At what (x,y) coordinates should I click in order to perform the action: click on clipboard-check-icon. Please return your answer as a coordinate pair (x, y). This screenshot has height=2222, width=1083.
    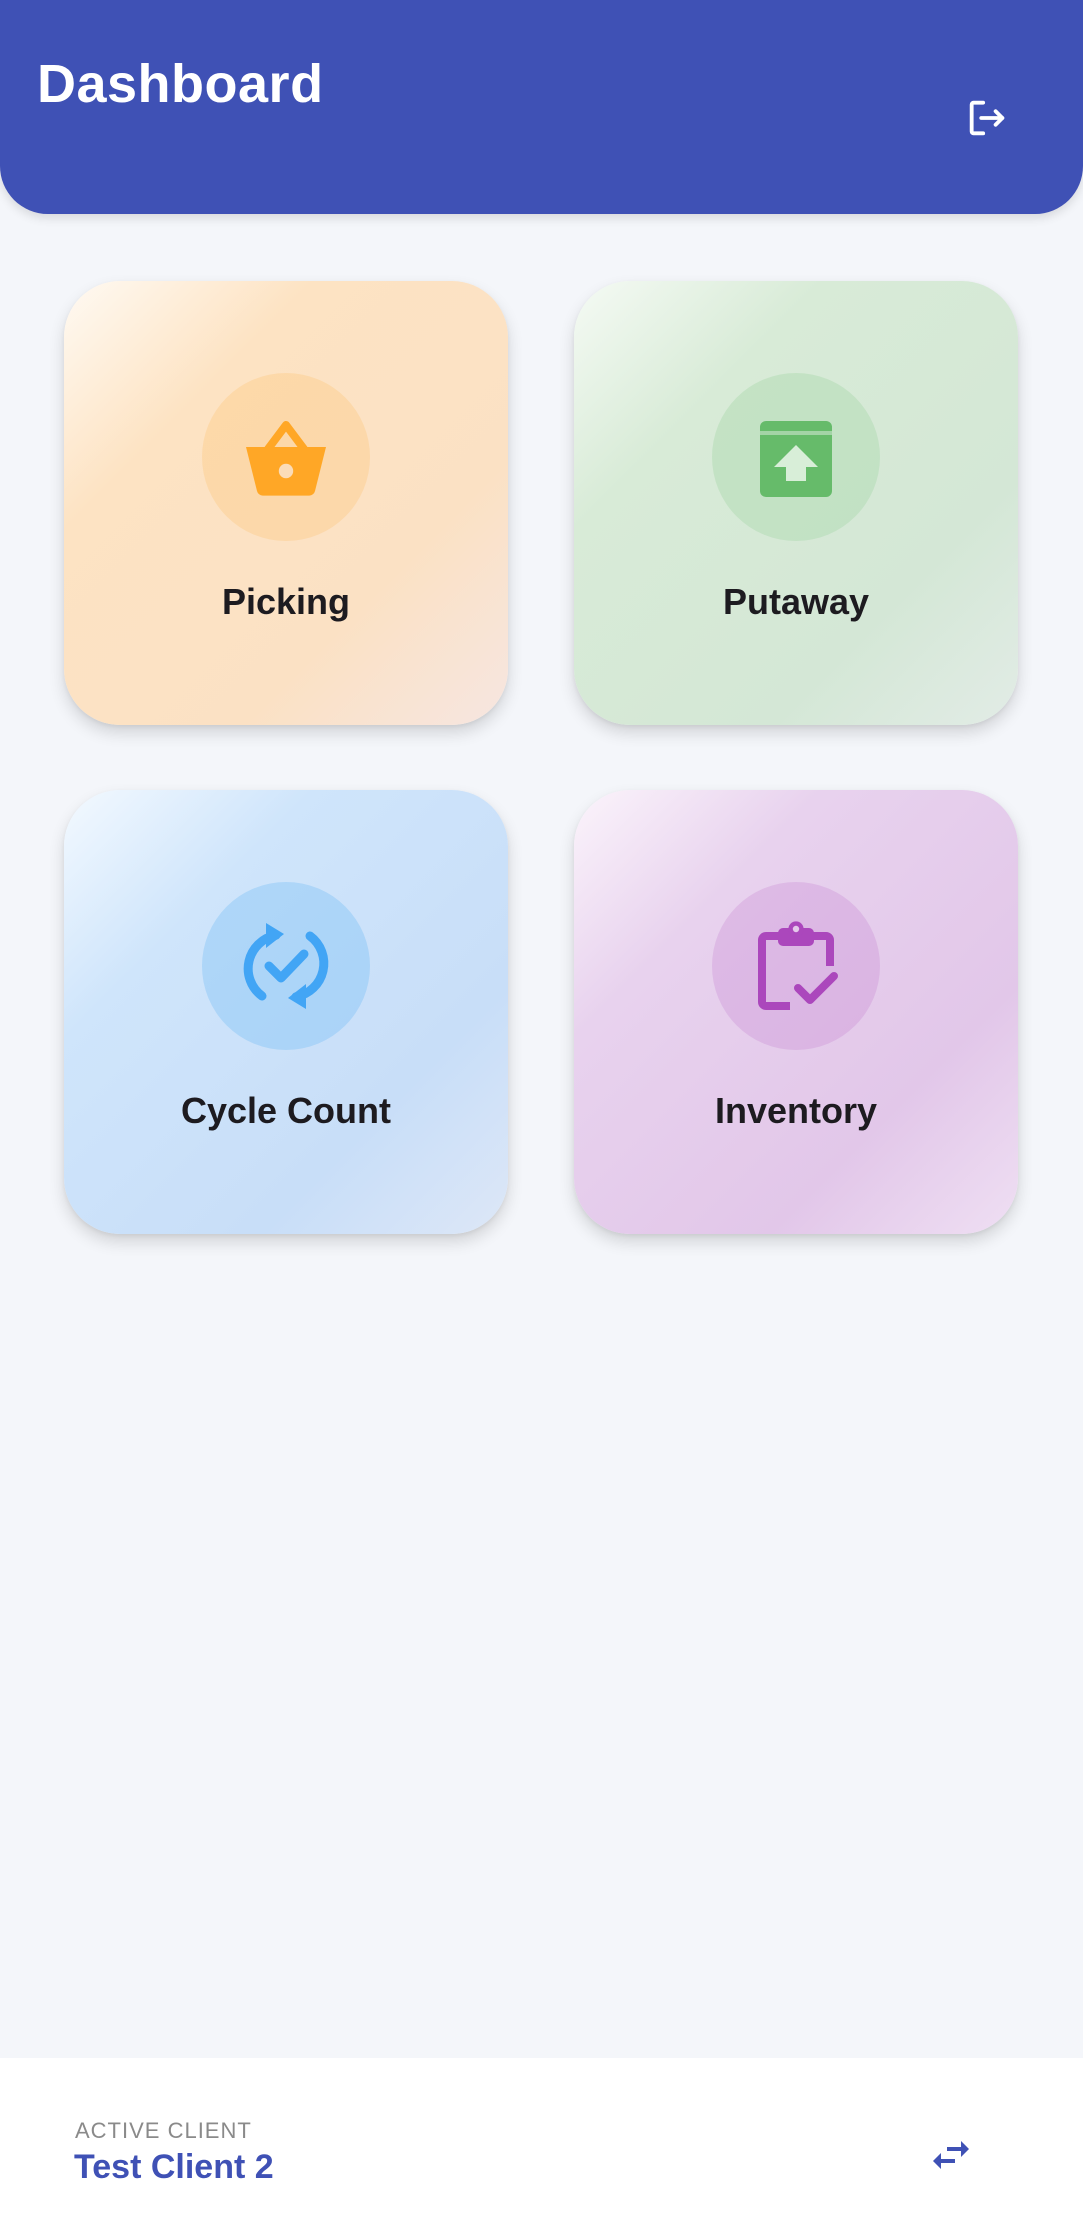
    Looking at the image, I should click on (798, 965).